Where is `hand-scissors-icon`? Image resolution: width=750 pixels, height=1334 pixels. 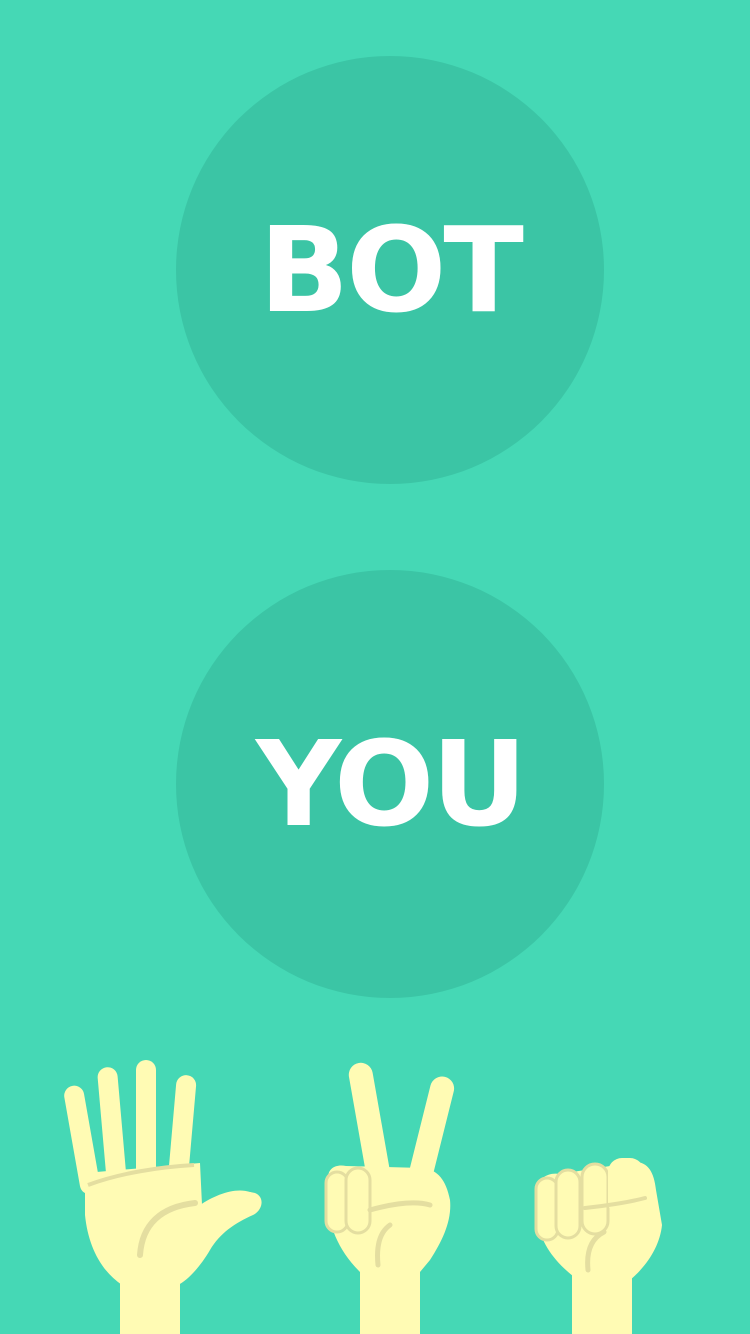
hand-scissors-icon is located at coordinates (390, 1197).